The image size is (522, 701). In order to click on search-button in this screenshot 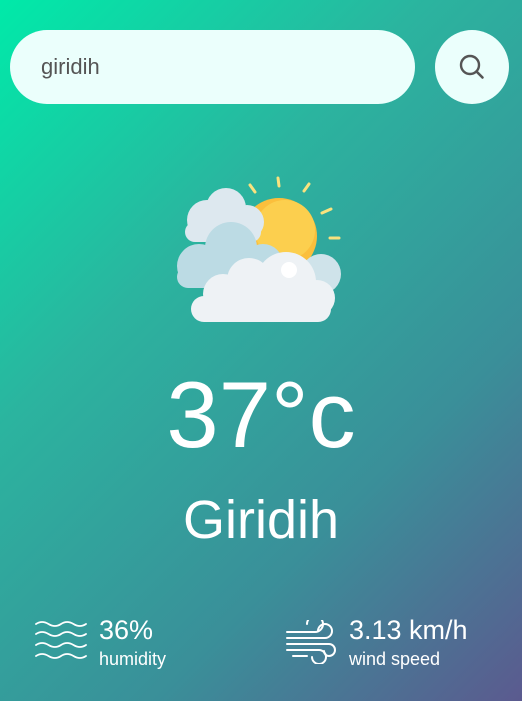, I will do `click(472, 67)`.